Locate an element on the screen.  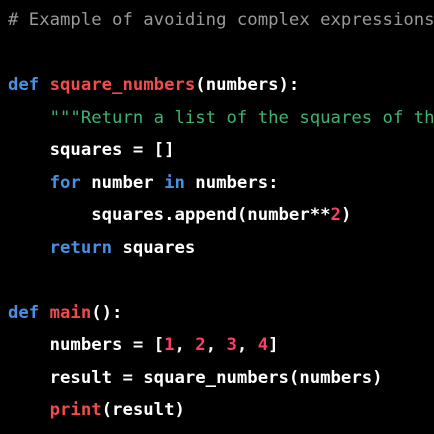
code-token-number: 4 is located at coordinates (263, 345).